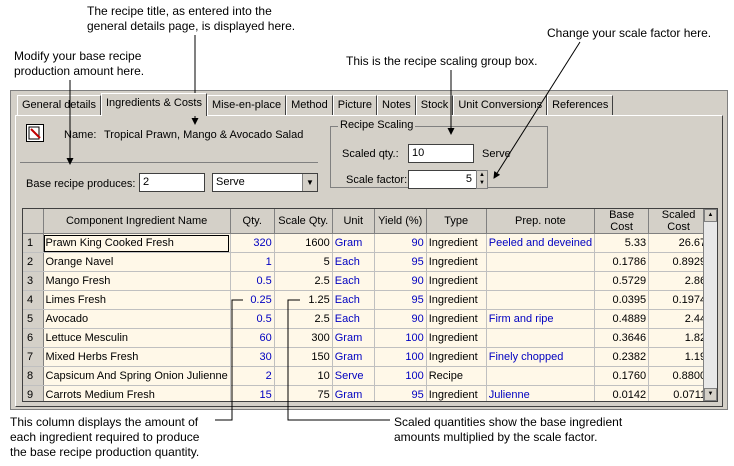  What do you see at coordinates (137, 281) in the screenshot?
I see `cell-ingredient-name: Mango Fresh` at bounding box center [137, 281].